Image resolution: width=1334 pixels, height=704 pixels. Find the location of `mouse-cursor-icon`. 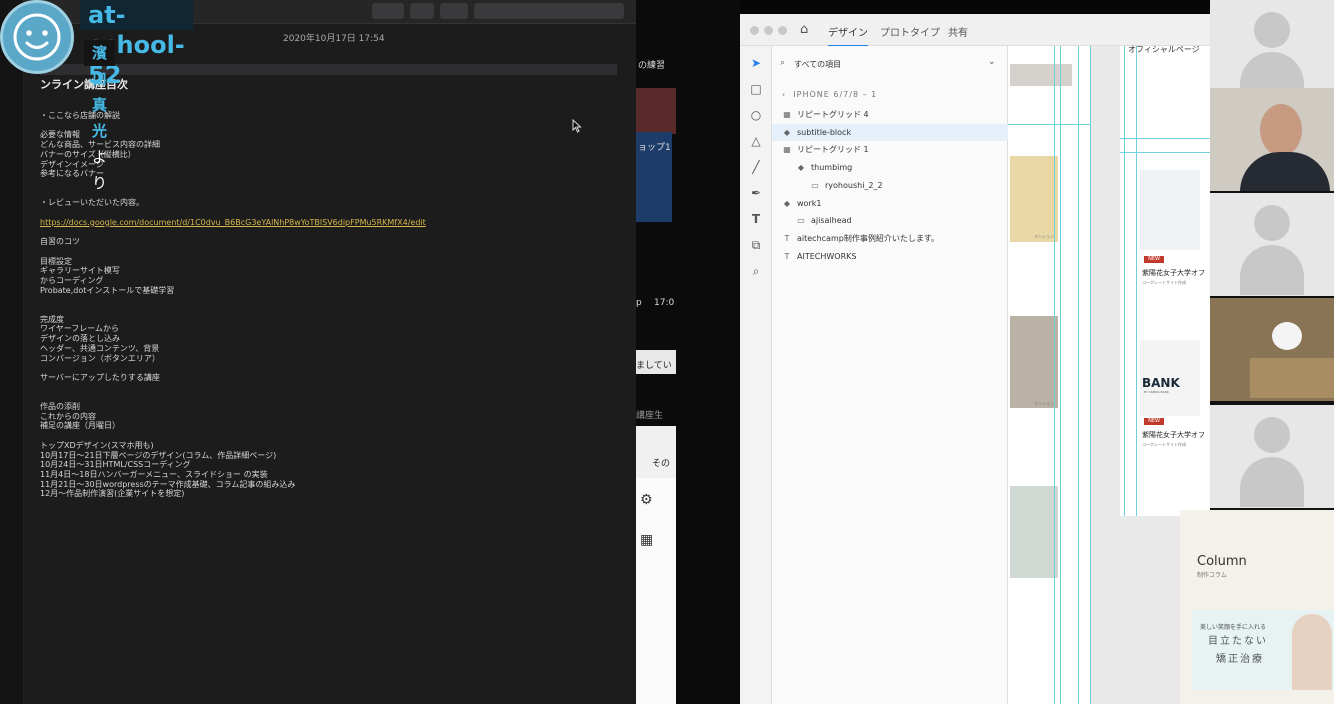

mouse-cursor-icon is located at coordinates (577, 126).